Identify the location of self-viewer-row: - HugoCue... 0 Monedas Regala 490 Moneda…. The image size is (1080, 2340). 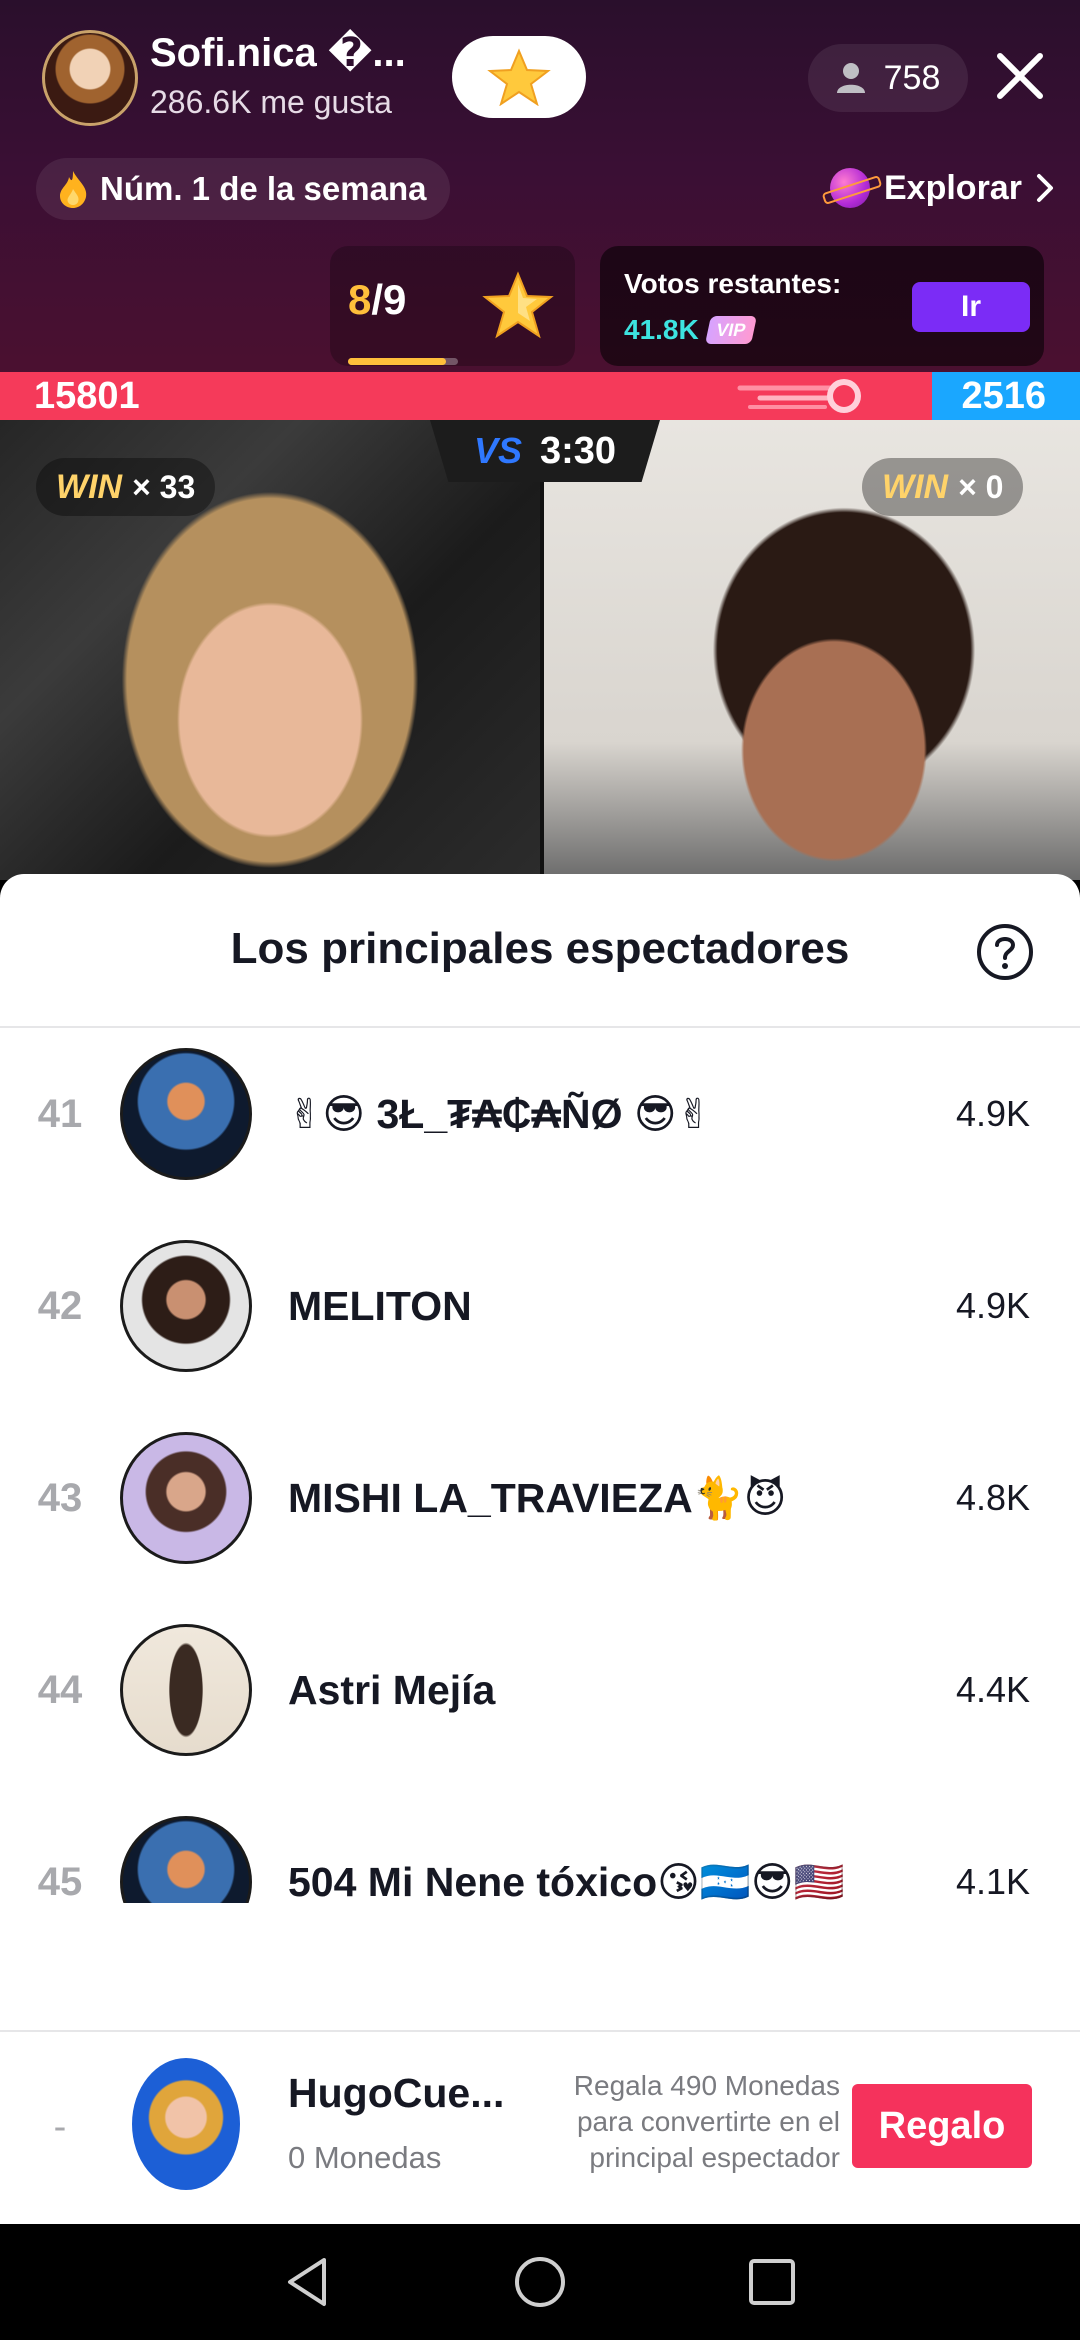
(540, 2127).